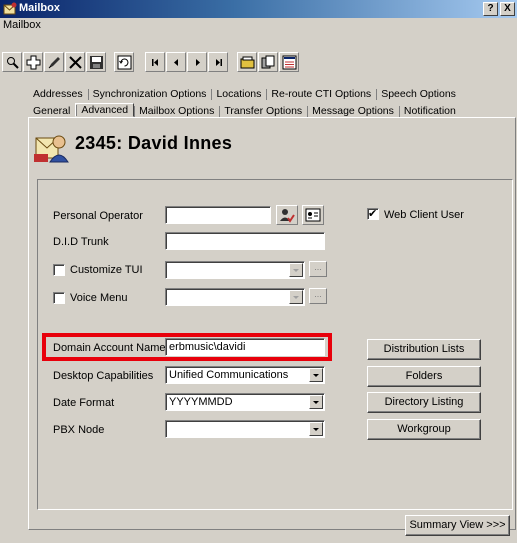  What do you see at coordinates (105, 110) in the screenshot?
I see `tab-advanced: Advanced` at bounding box center [105, 110].